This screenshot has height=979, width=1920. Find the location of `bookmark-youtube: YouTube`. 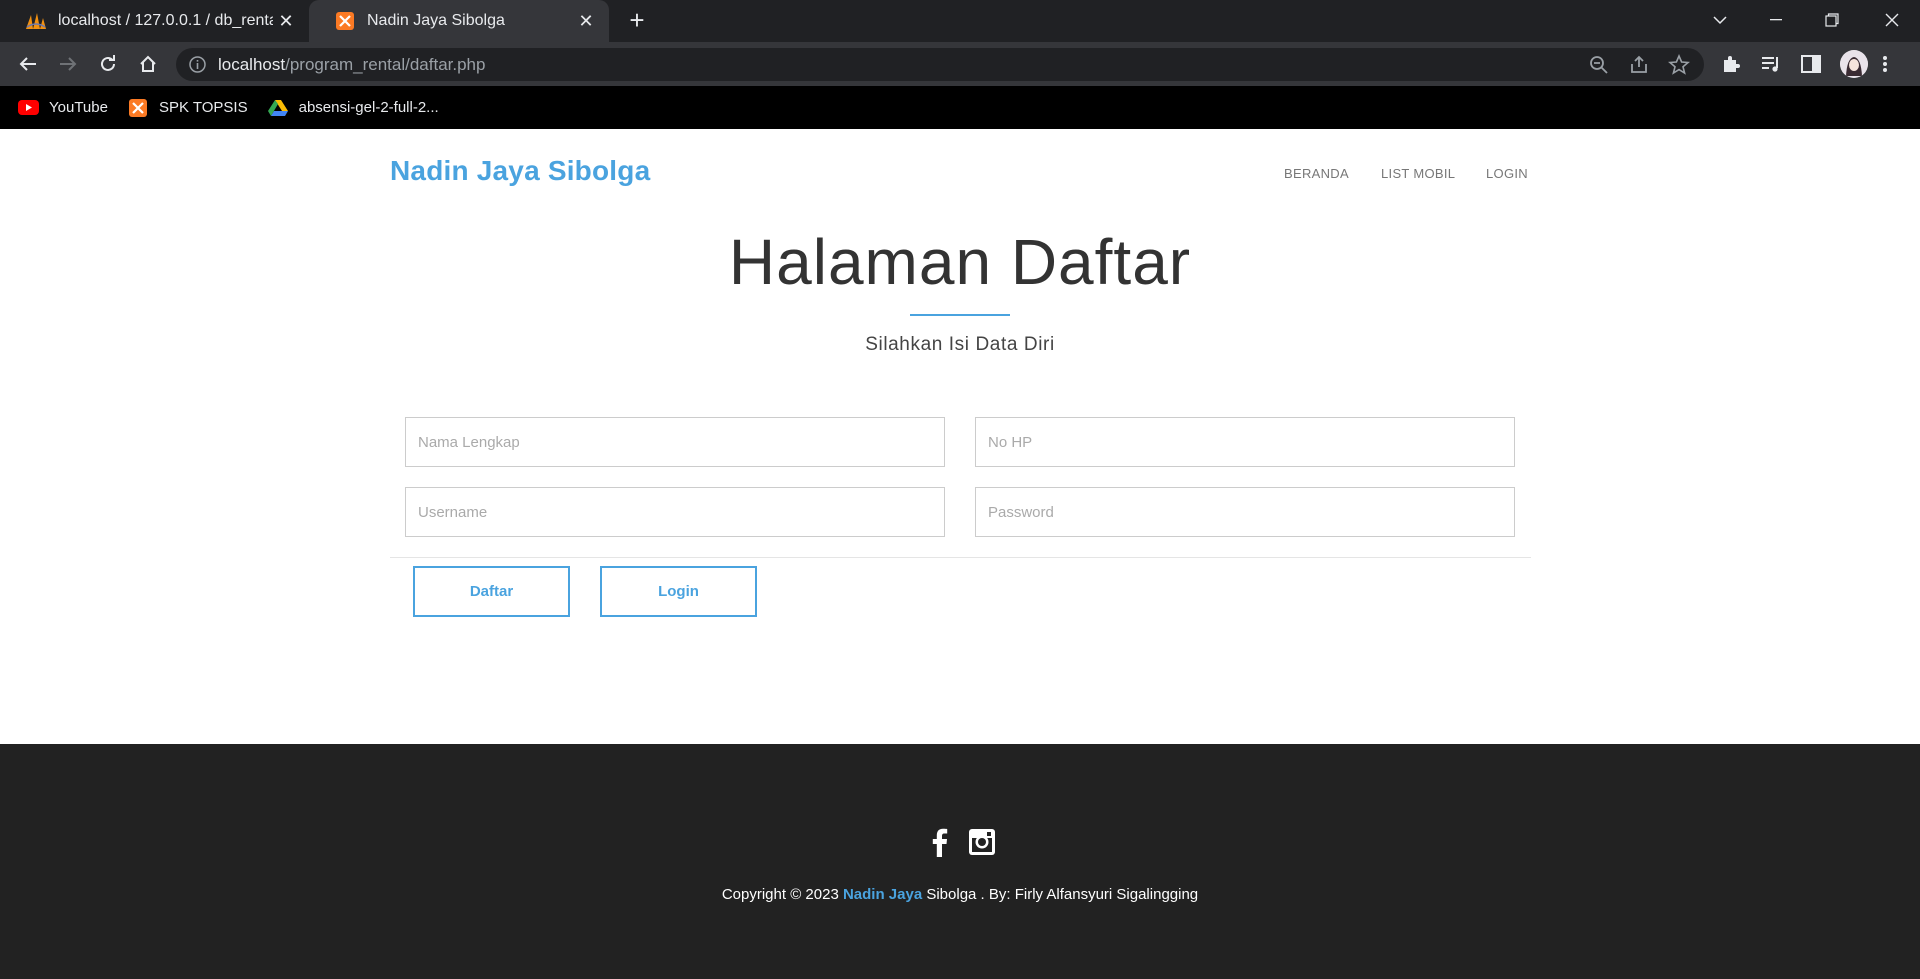

bookmark-youtube: YouTube is located at coordinates (63, 107).